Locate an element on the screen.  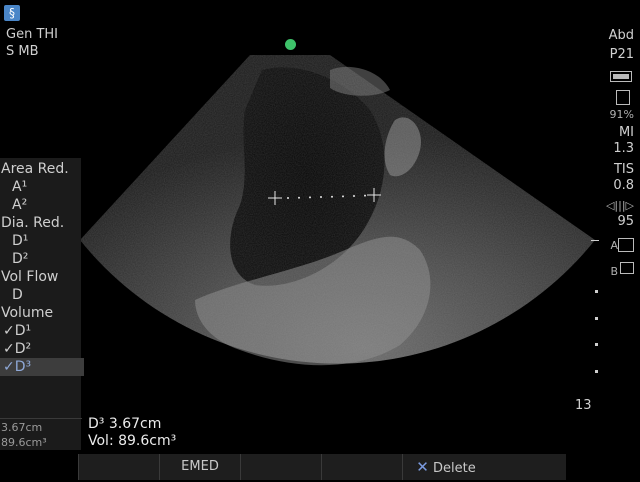
menu-d: D is located at coordinates (40, 295).